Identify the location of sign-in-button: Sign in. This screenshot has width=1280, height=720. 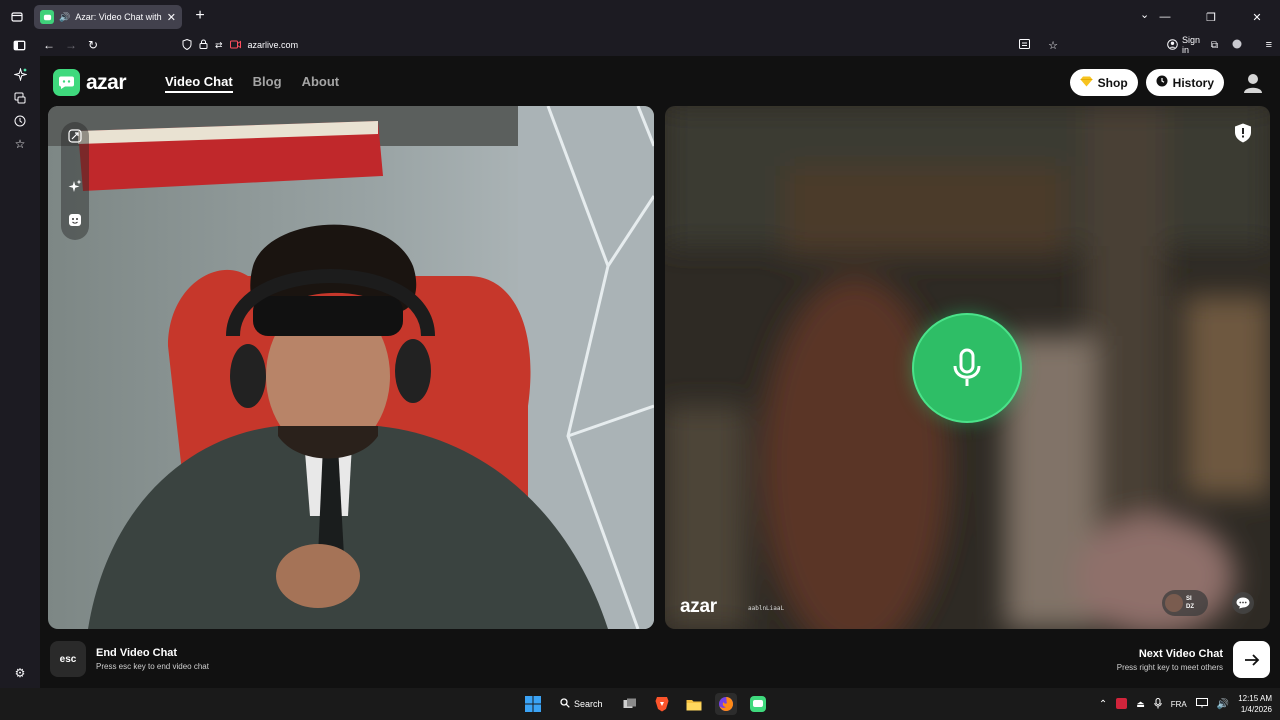
(1183, 45).